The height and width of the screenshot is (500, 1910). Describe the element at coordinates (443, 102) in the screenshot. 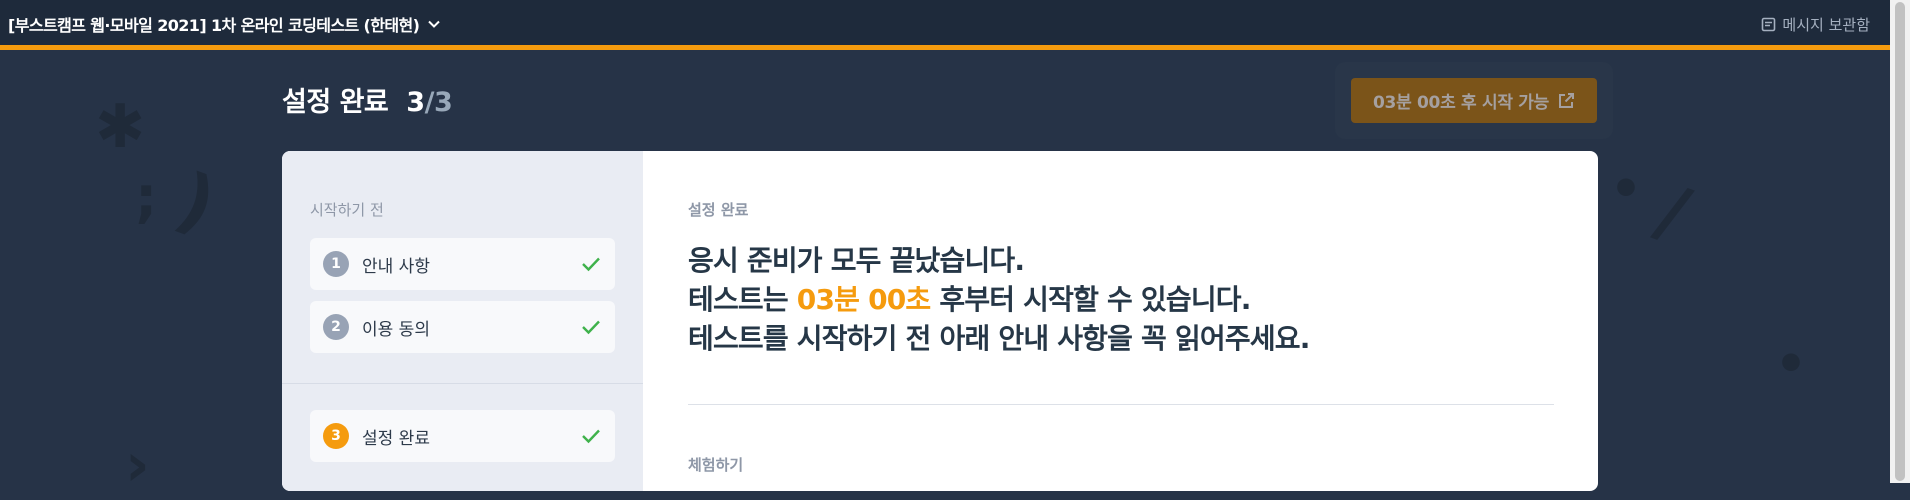

I see `total-steps: 3` at that location.